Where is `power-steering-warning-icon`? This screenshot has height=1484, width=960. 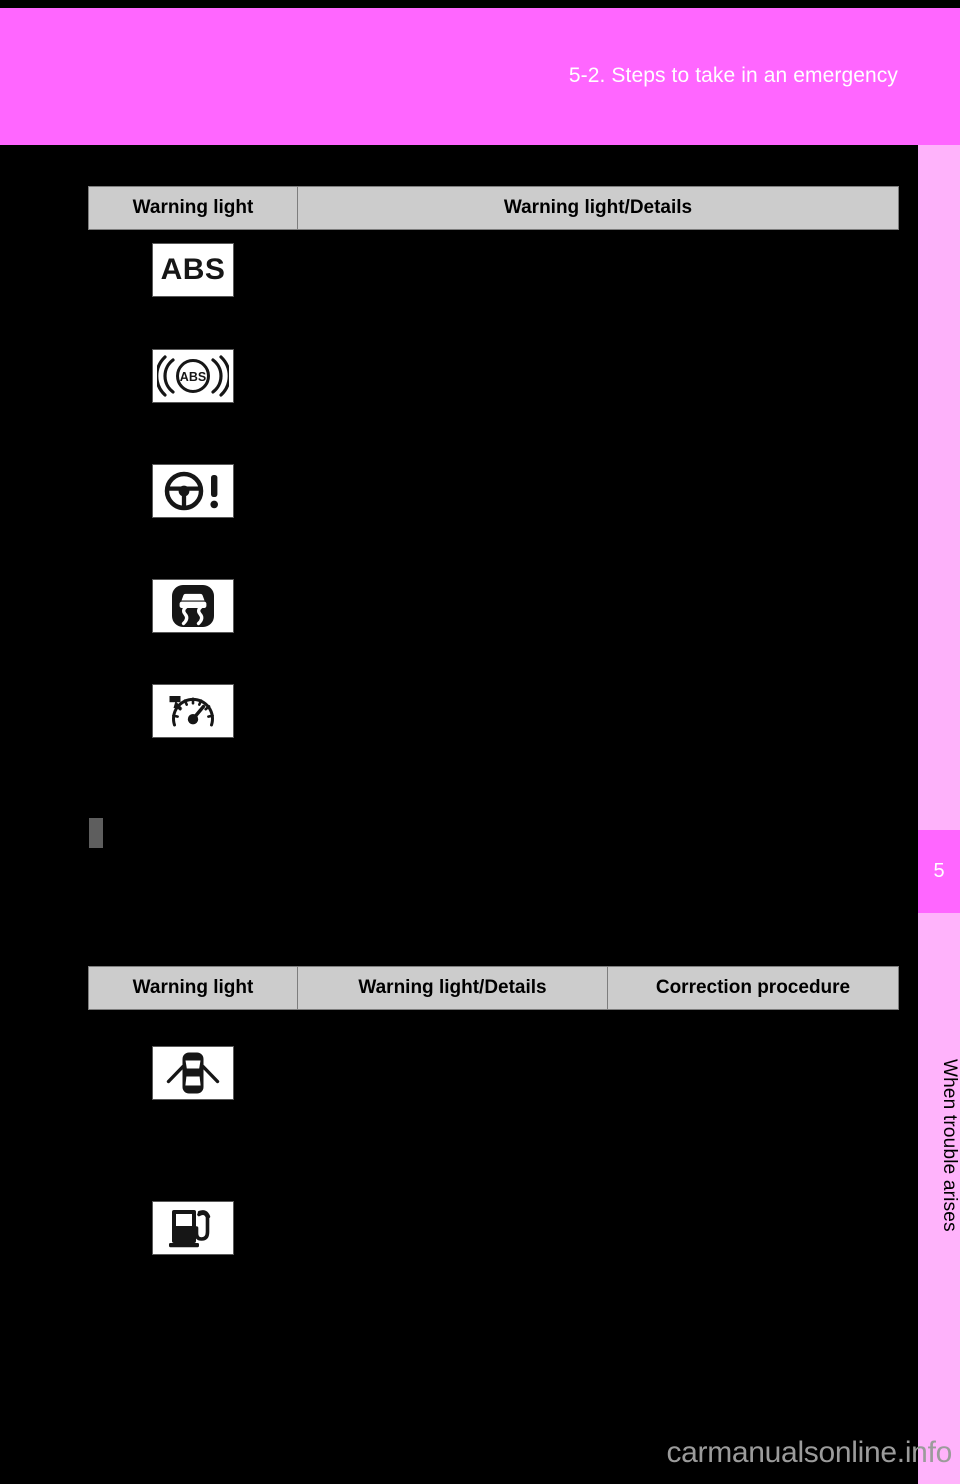 power-steering-warning-icon is located at coordinates (193, 491).